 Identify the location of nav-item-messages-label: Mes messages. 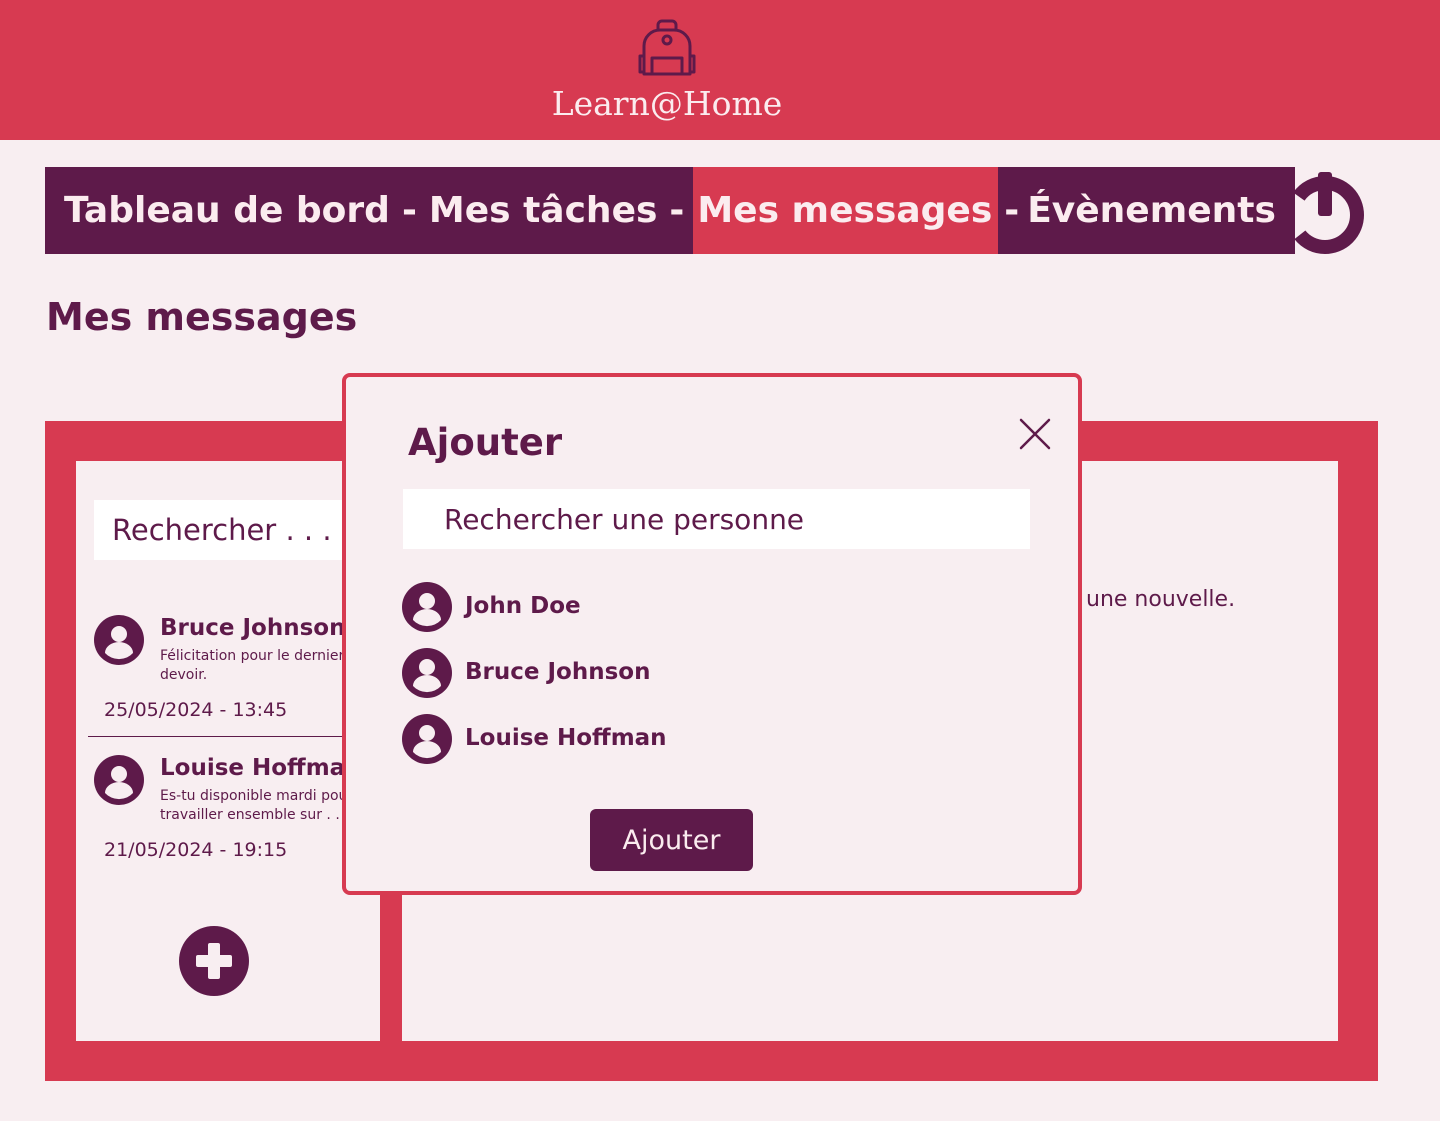
(845, 210).